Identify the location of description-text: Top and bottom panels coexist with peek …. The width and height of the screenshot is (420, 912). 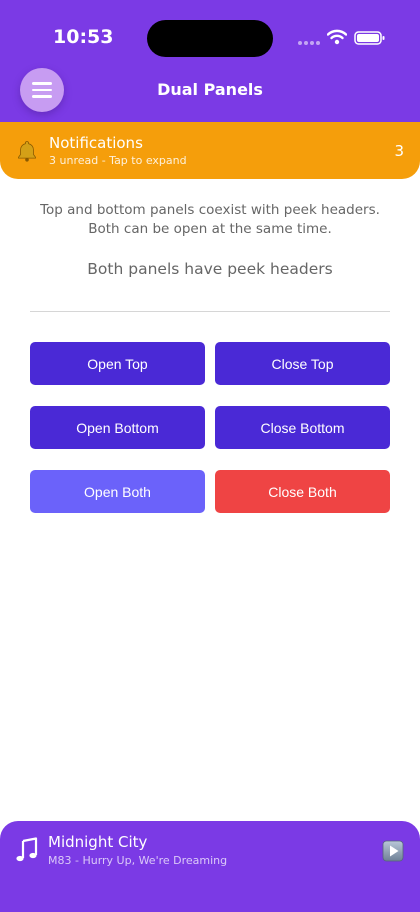
(210, 220).